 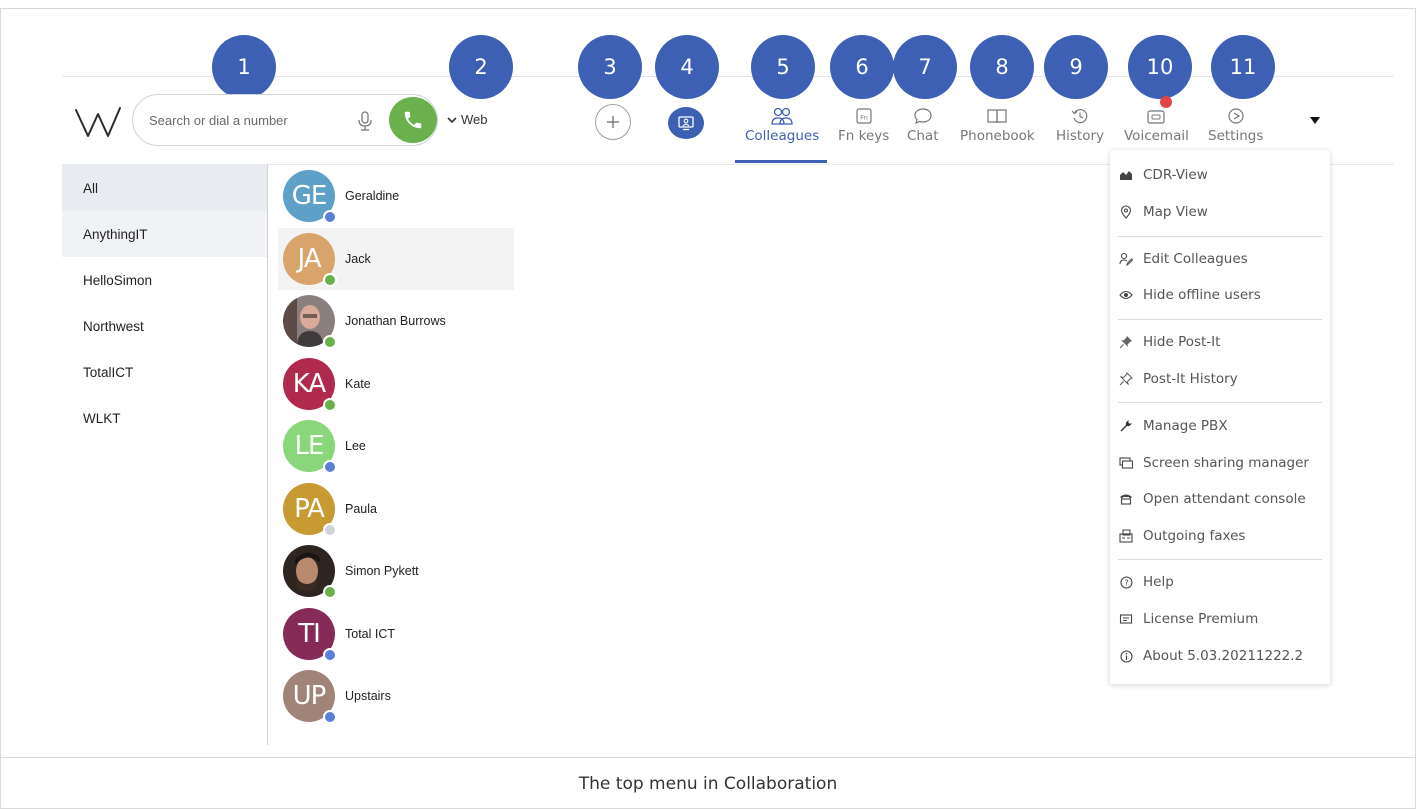 I want to click on voicemail-badge, so click(x=1166, y=102).